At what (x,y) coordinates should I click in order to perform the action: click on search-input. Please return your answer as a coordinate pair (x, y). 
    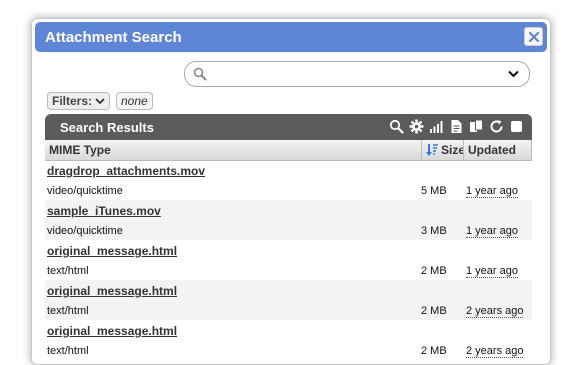
    Looking at the image, I should click on (355, 75).